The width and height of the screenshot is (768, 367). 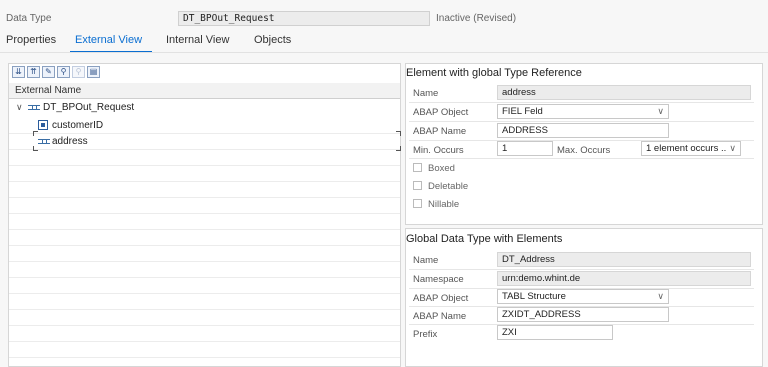 What do you see at coordinates (583, 111) in the screenshot?
I see `abap-object-select: FIEL Feld ∨` at bounding box center [583, 111].